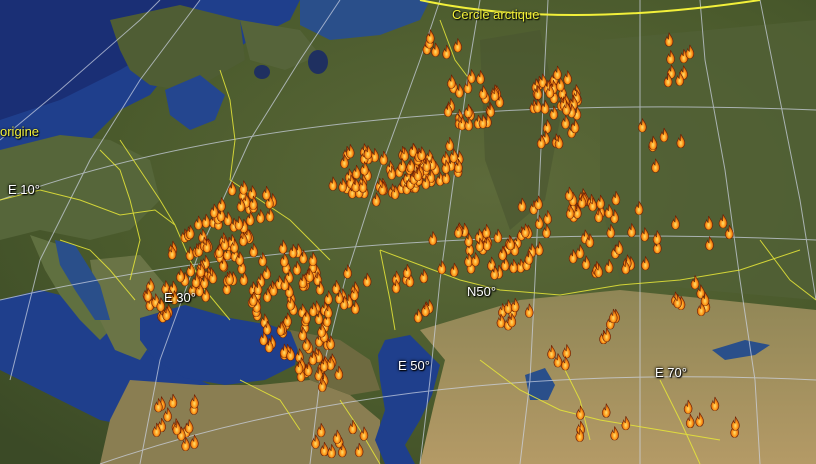 This screenshot has height=464, width=816. What do you see at coordinates (671, 372) in the screenshot?
I see `meridian-70-label: E 70°` at bounding box center [671, 372].